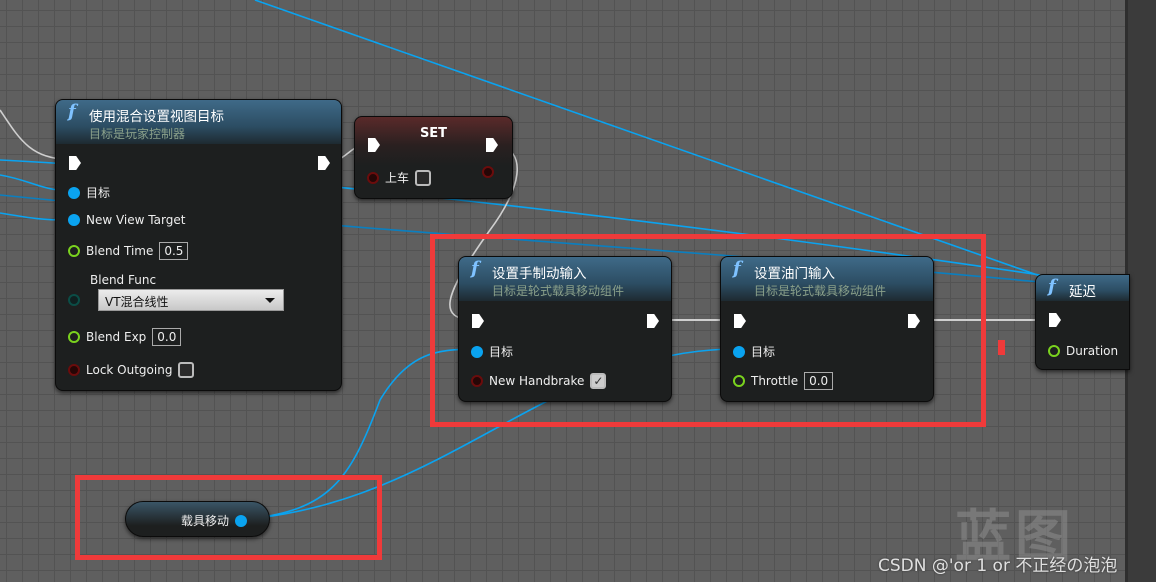 The width and height of the screenshot is (1156, 582). Describe the element at coordinates (1082, 292) in the screenshot. I see `node-title: 延迟` at that location.